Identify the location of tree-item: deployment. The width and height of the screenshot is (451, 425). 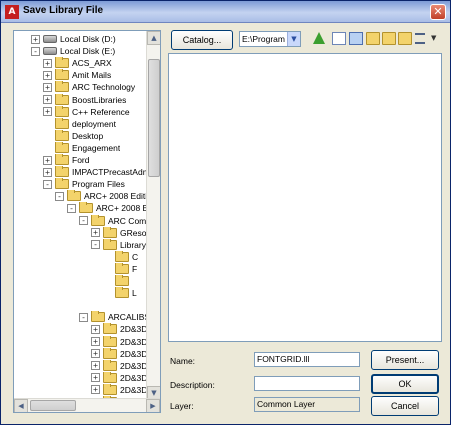
(79, 123).